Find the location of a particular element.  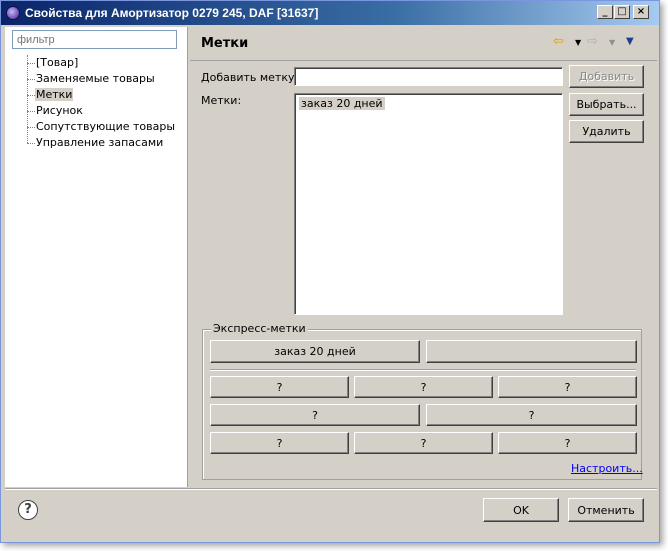

delete-button: Удалить is located at coordinates (606, 131).